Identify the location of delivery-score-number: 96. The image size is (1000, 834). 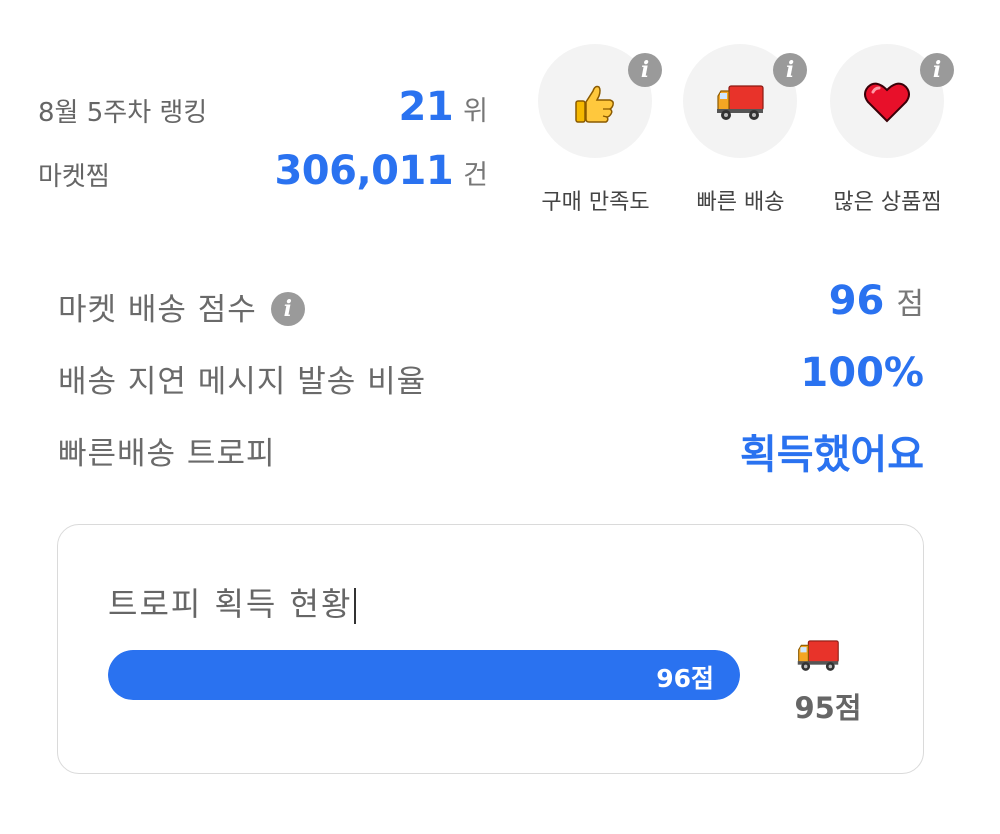
(856, 301).